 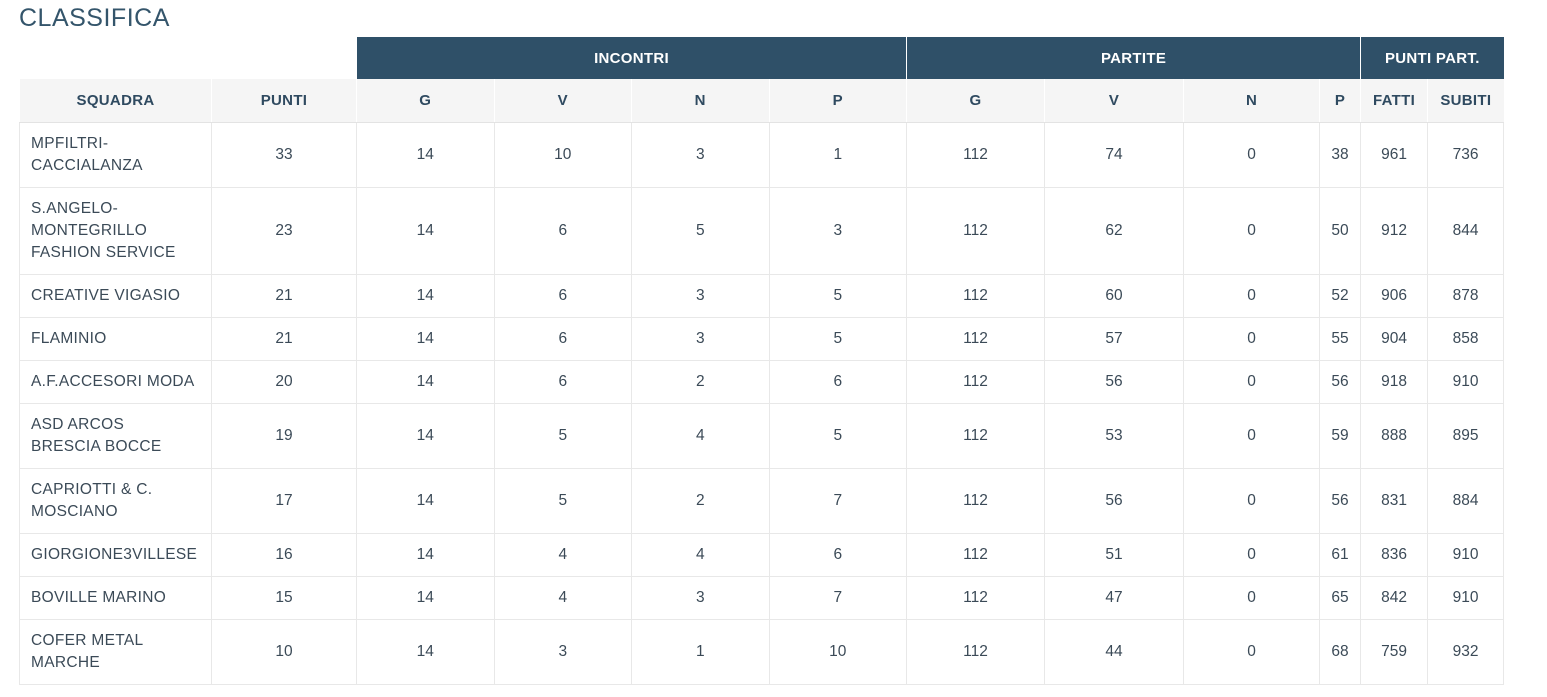 What do you see at coordinates (1114, 101) in the screenshot?
I see `col-header-partite-v: V` at bounding box center [1114, 101].